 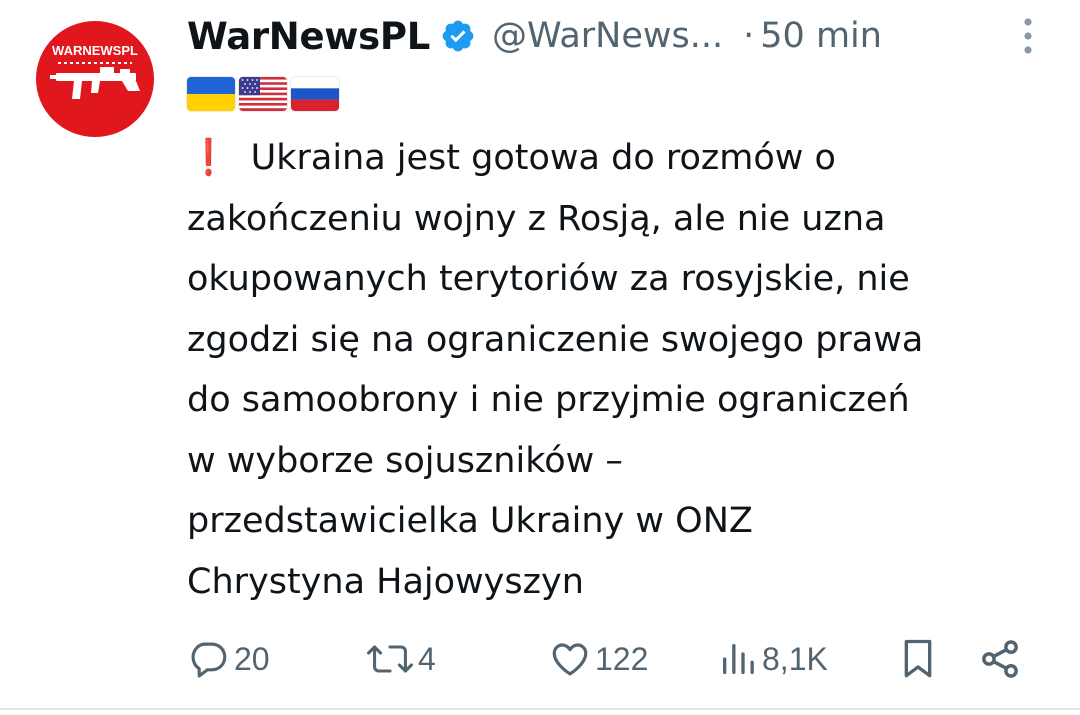 What do you see at coordinates (229, 659) in the screenshot?
I see `reply-button: 20` at bounding box center [229, 659].